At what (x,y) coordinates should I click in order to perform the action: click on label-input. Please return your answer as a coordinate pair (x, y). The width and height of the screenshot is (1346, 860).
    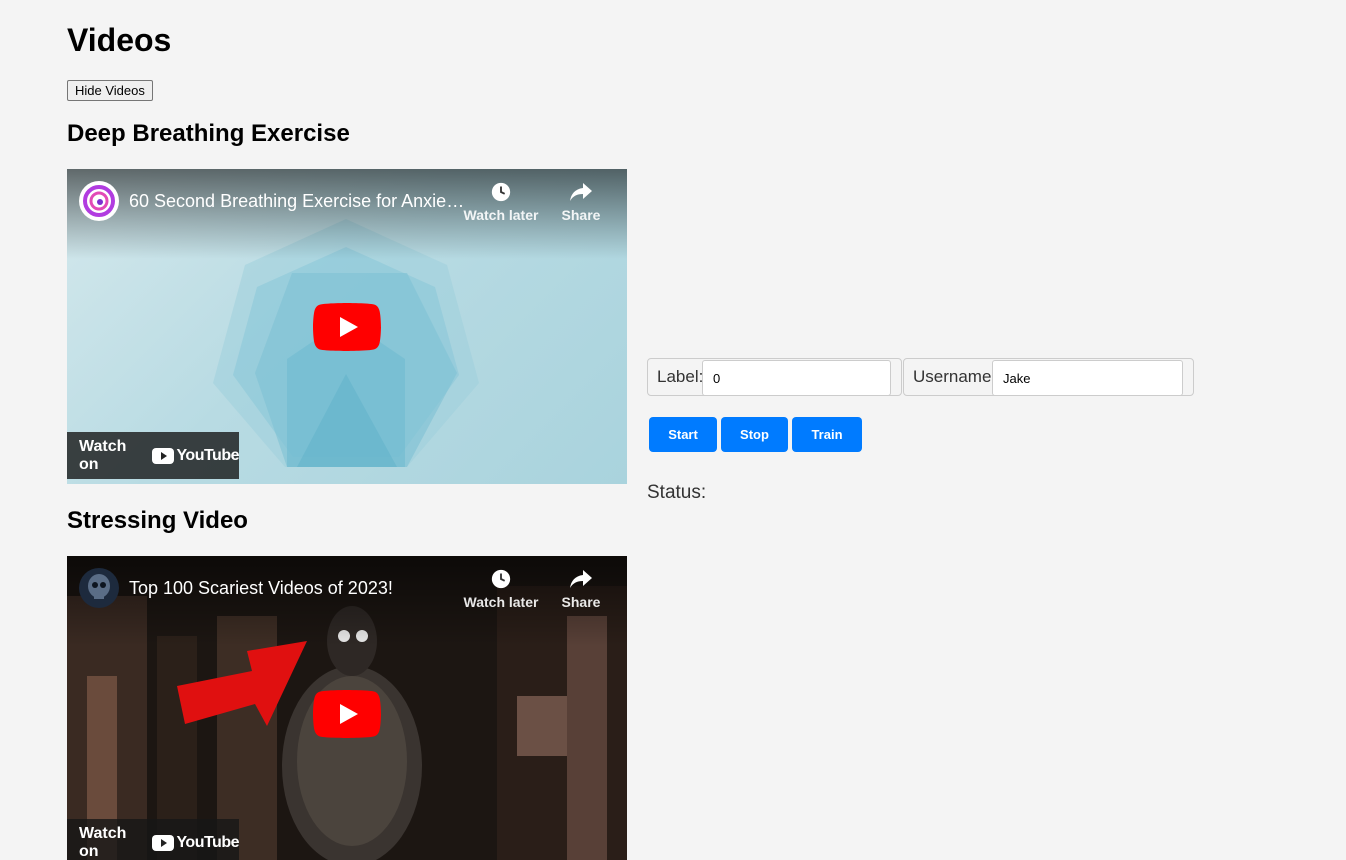
    Looking at the image, I should click on (796, 378).